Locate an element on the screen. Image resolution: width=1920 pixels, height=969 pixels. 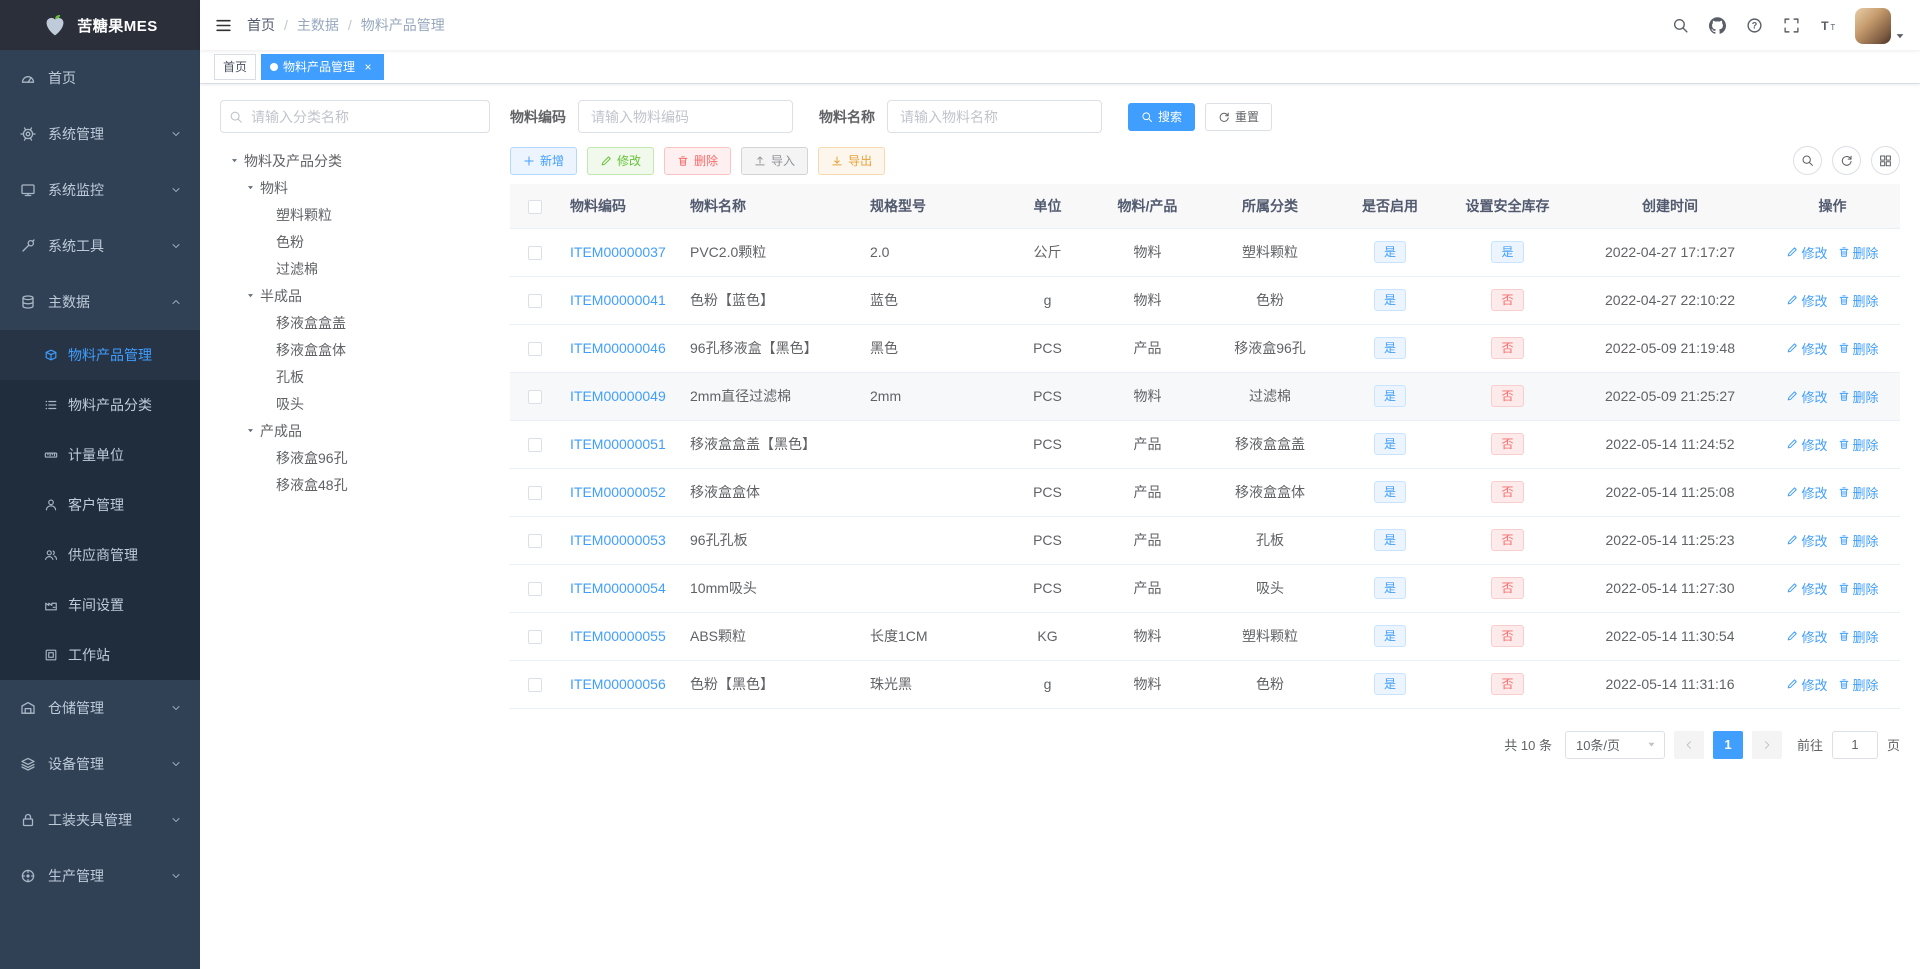
item-code-link: ITEM00000041 is located at coordinates (618, 300).